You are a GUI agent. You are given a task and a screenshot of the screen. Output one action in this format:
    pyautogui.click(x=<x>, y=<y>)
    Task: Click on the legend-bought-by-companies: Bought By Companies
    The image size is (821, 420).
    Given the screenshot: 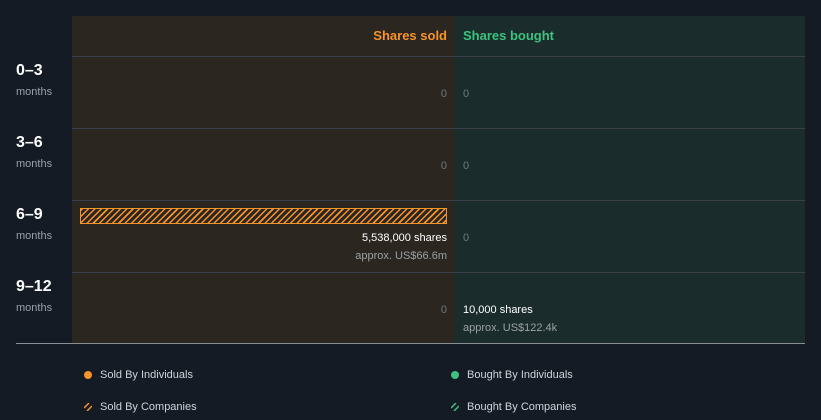 What is the action you would take?
    pyautogui.click(x=522, y=407)
    